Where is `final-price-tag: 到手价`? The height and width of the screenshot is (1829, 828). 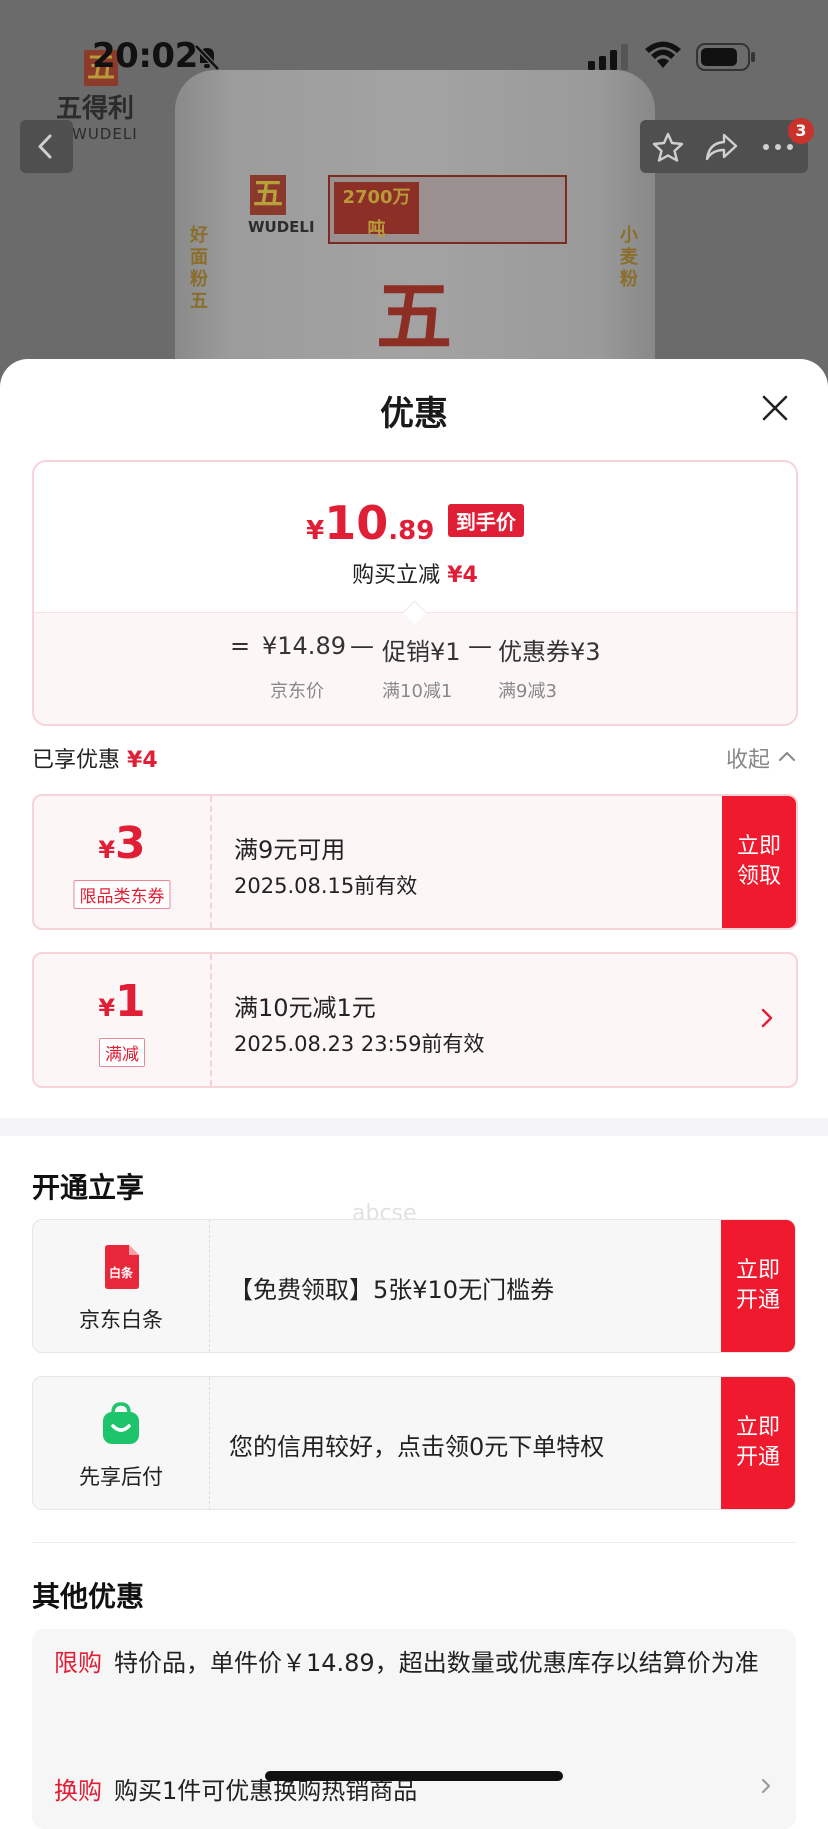
final-price-tag: 到手价 is located at coordinates (485, 520).